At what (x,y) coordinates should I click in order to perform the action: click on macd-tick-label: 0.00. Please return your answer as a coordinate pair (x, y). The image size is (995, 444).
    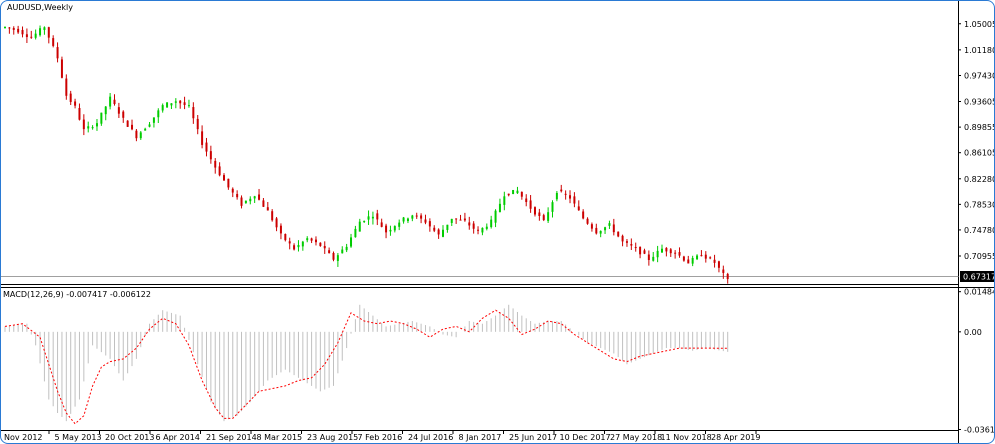
    Looking at the image, I should click on (973, 332).